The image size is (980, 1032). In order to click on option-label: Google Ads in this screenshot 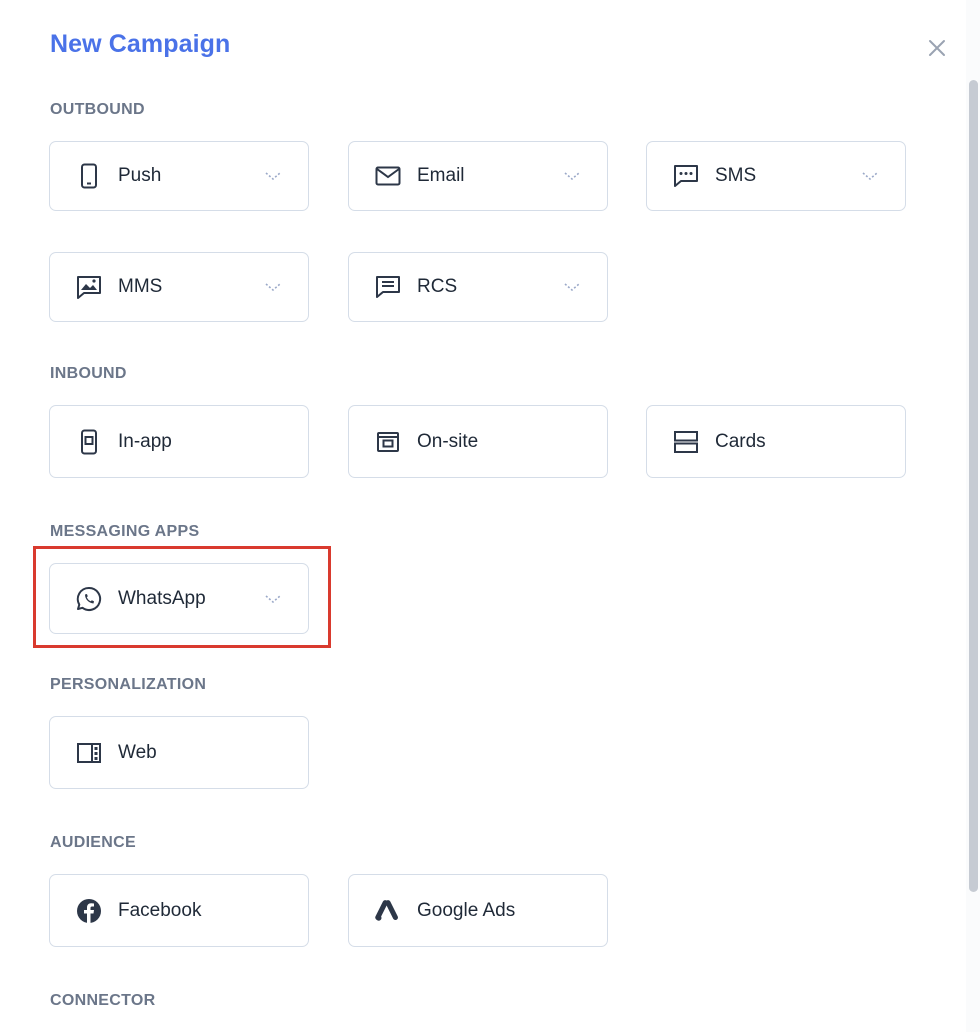, I will do `click(466, 910)`.